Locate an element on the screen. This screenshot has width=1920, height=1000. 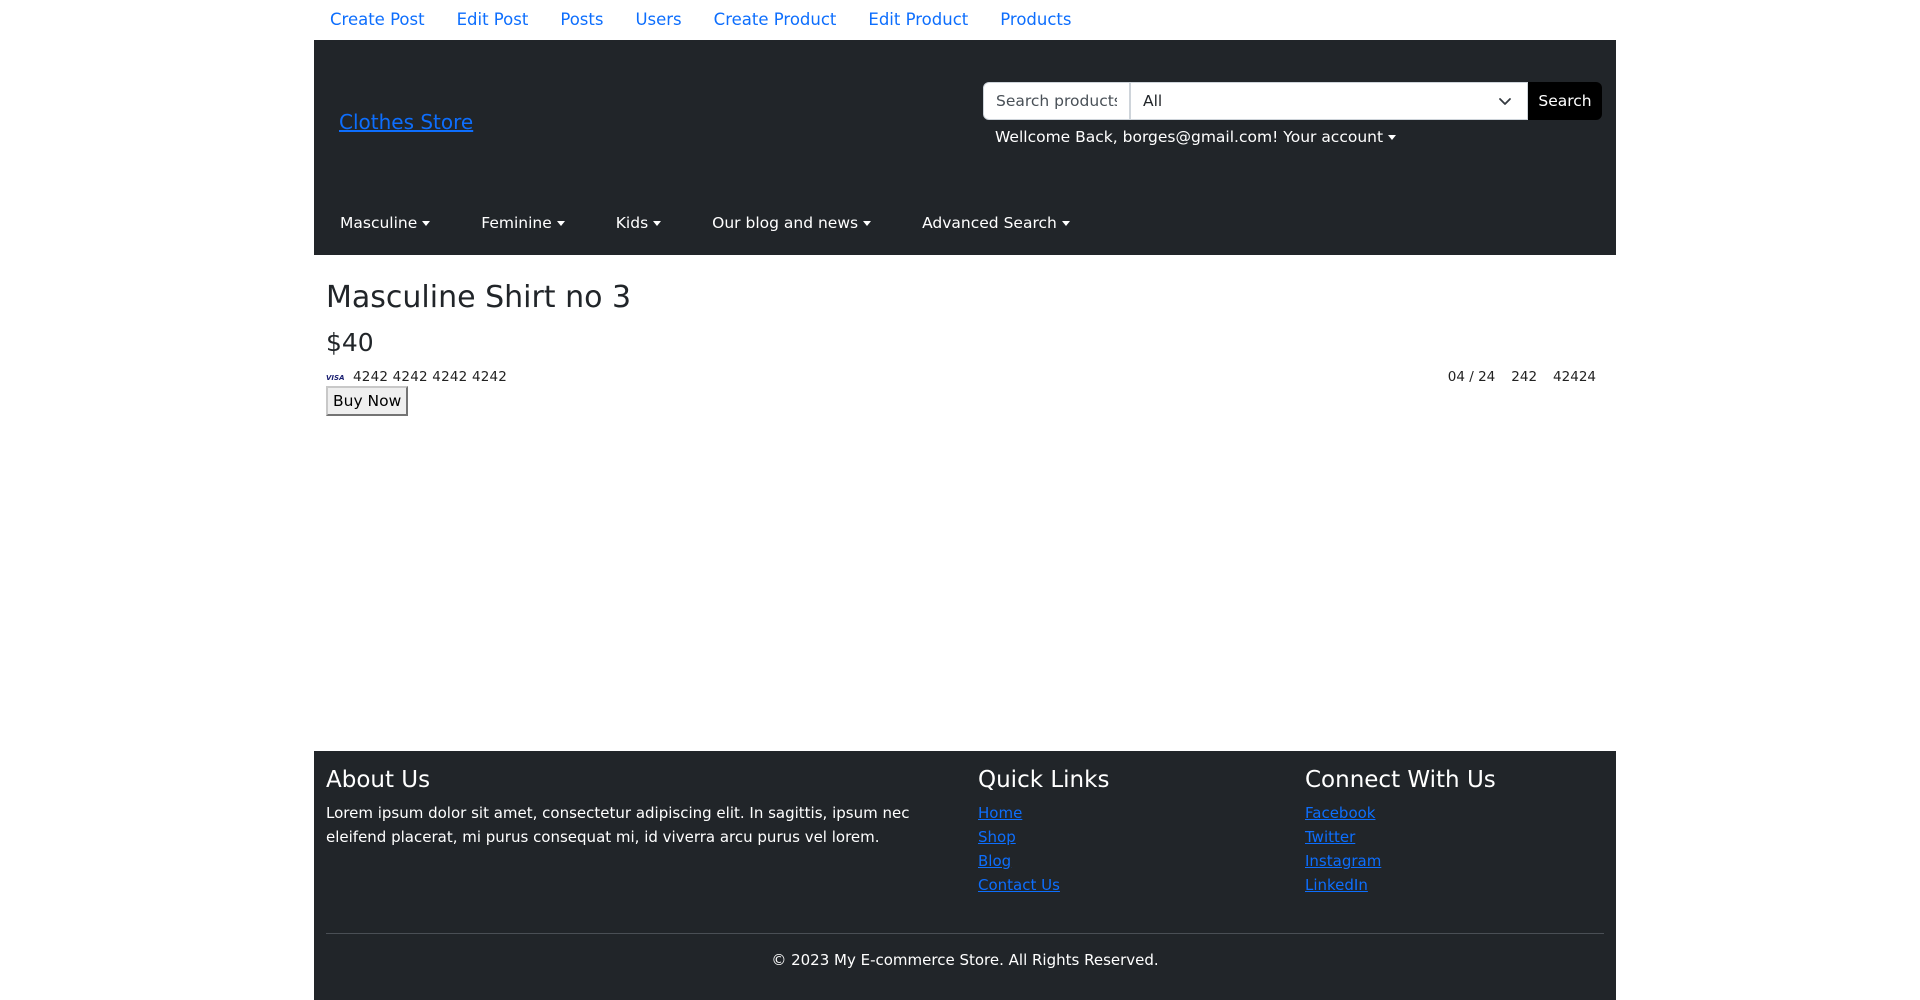
category-label: Feminine is located at coordinates (516, 223).